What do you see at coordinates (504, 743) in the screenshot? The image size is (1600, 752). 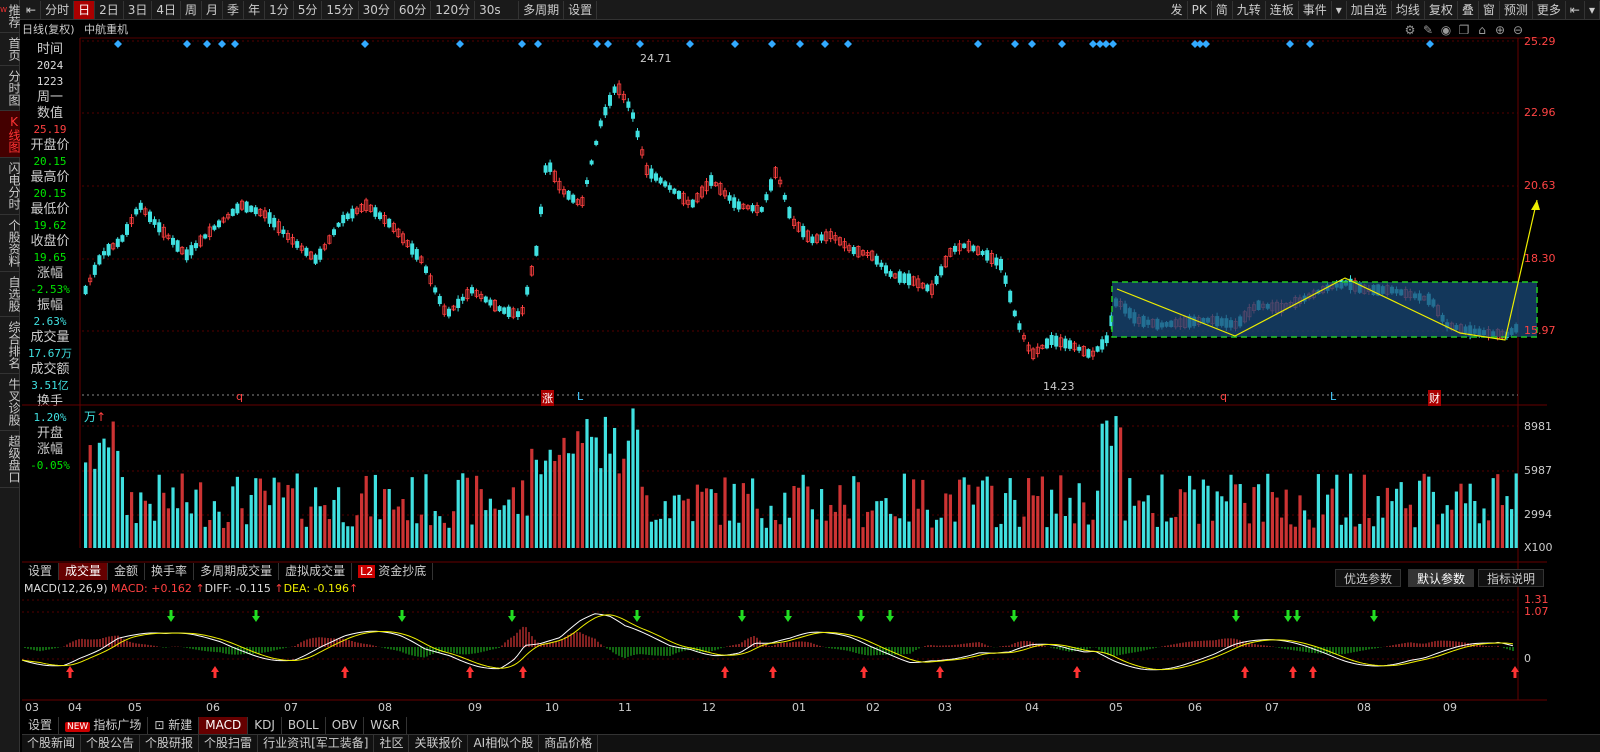 I see `bottom-tab: AI相似个股` at bounding box center [504, 743].